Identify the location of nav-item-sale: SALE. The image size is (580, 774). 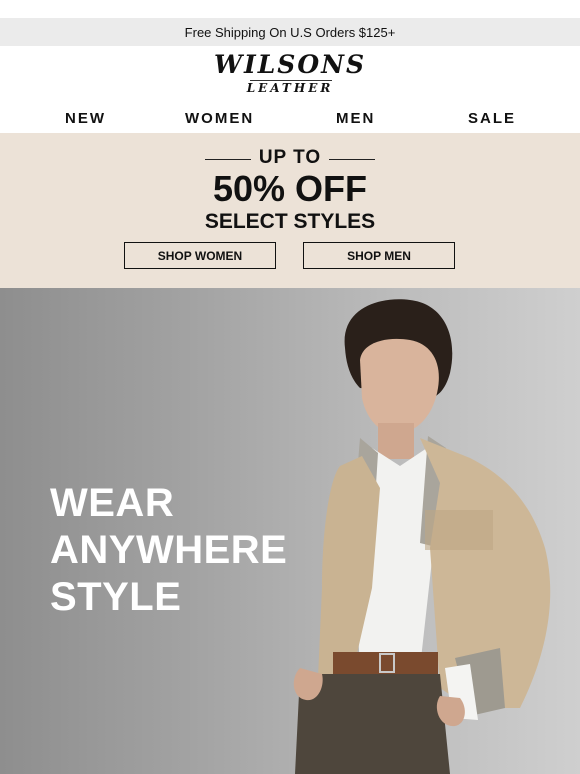
(492, 118).